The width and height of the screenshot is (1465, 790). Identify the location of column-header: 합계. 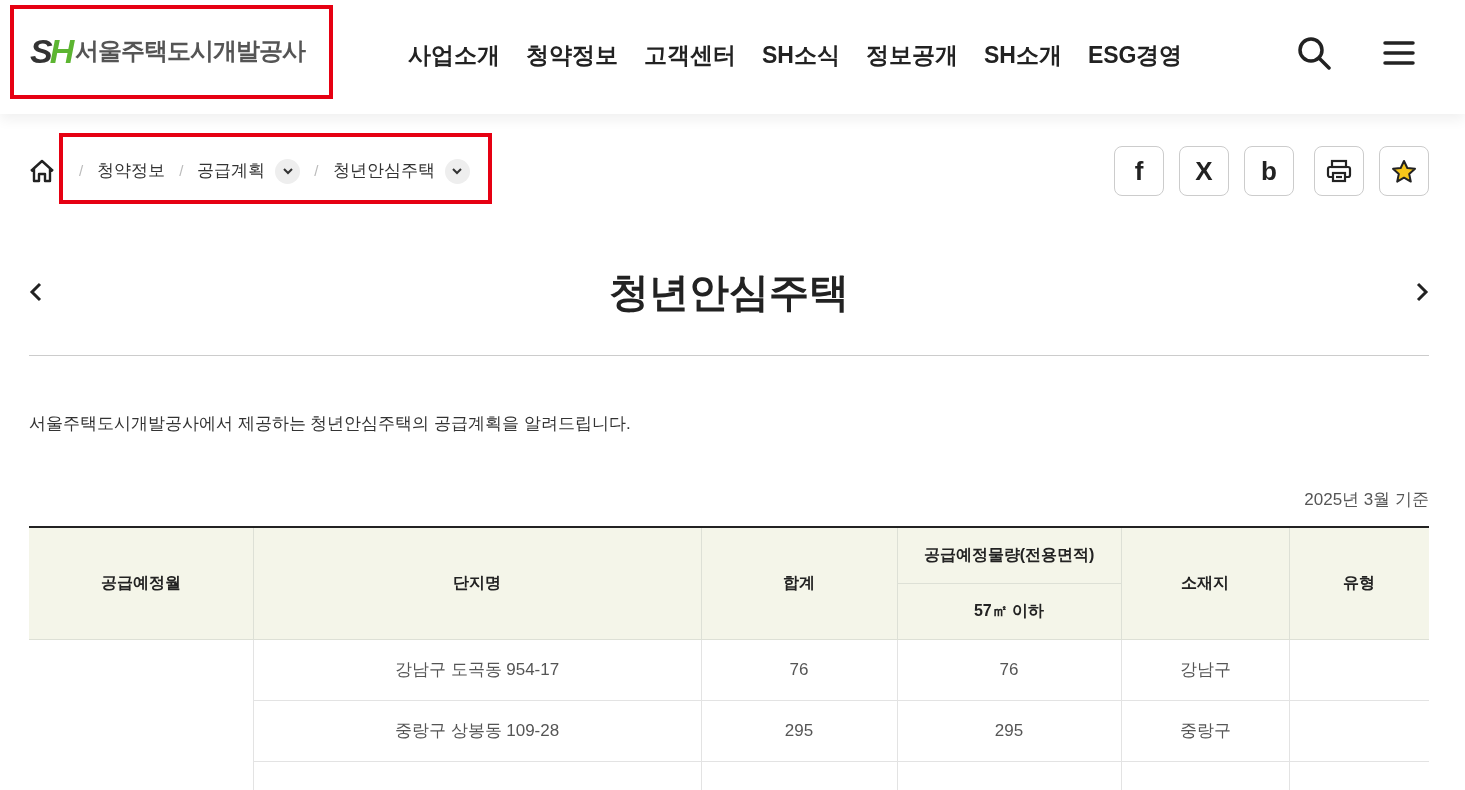
(799, 583).